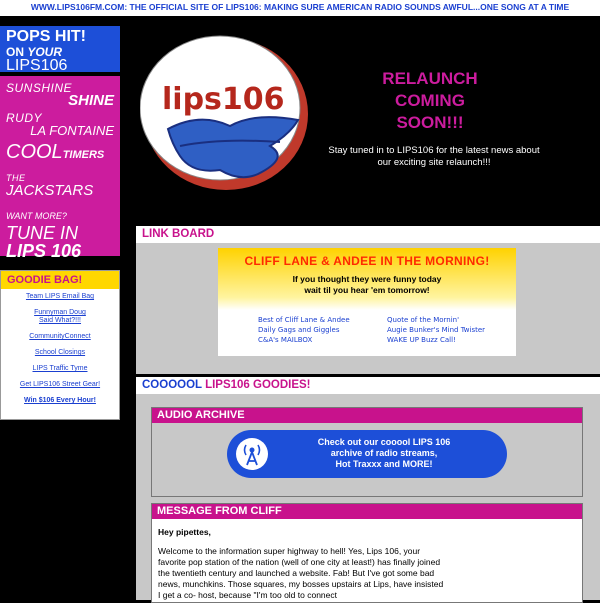 The image size is (600, 603). I want to click on goodie-link-item: School Closings, so click(60, 353).